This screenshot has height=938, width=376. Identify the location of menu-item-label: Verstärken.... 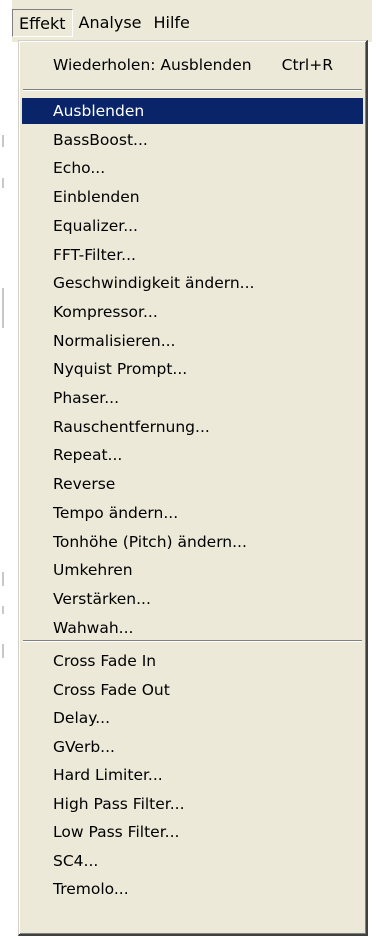
(102, 598).